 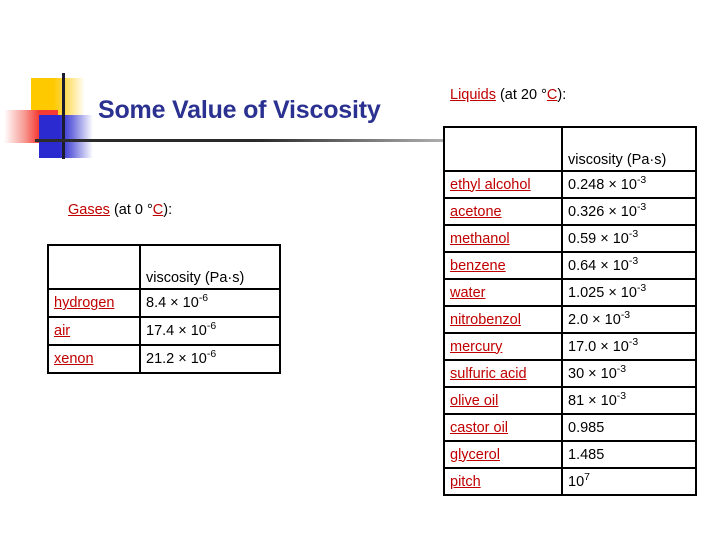 I want to click on liquids-row-mantissa: 10, so click(x=576, y=481).